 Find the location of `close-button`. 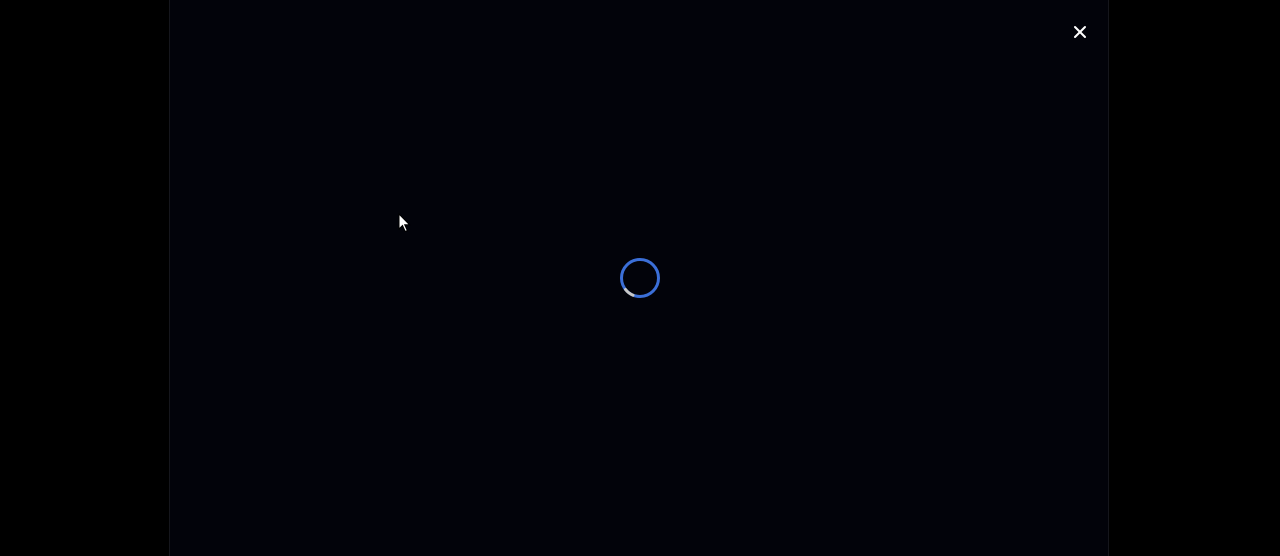

close-button is located at coordinates (1080, 32).